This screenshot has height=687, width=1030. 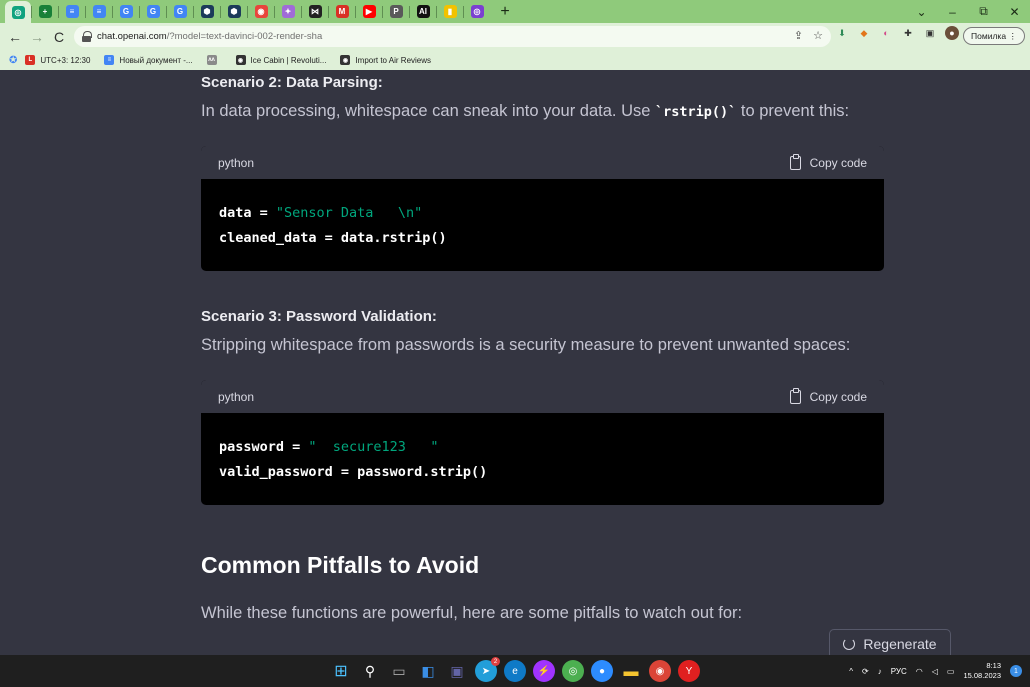 I want to click on ai-icon: AI, so click(x=423, y=11).